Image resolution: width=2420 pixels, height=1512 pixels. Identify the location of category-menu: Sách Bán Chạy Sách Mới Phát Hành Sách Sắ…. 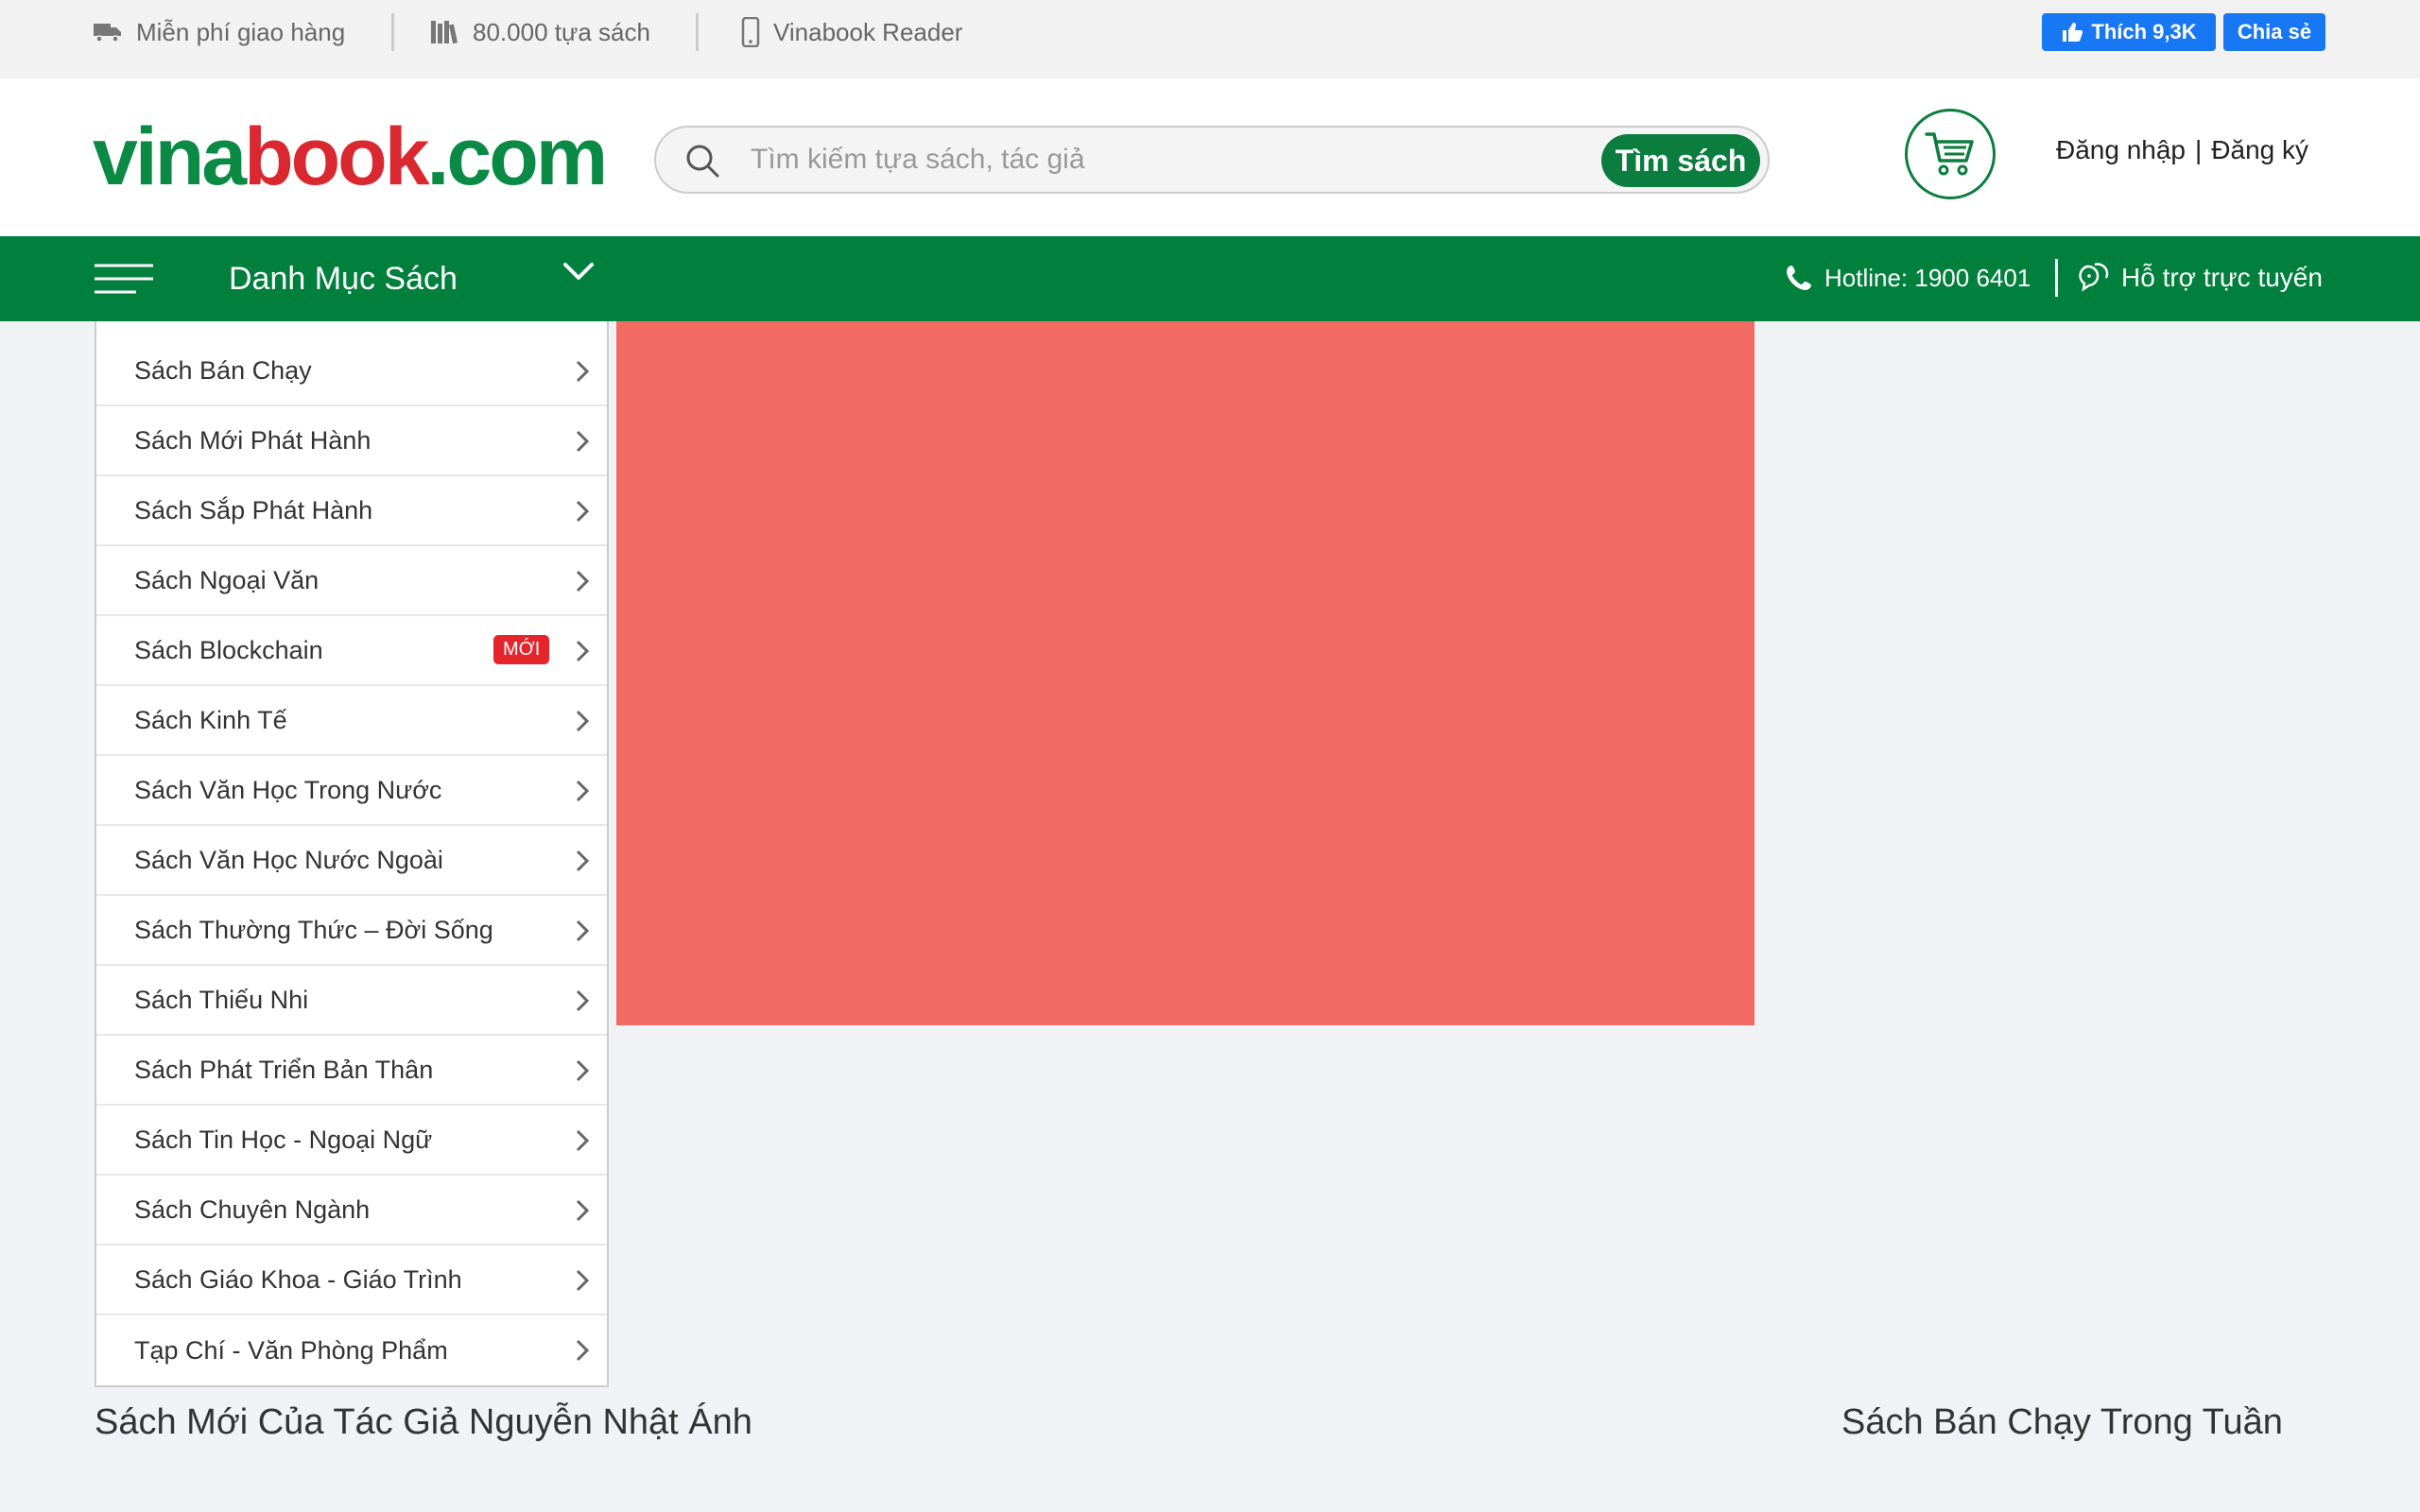
(352, 854).